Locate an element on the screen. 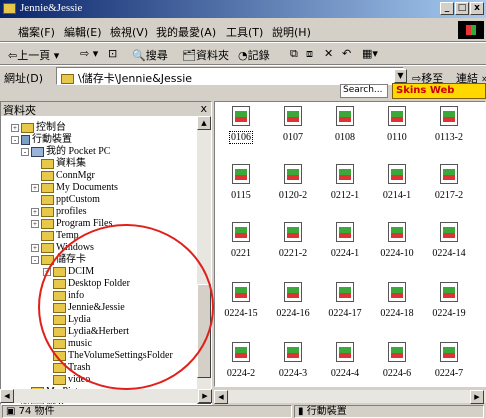  tree-node: Jennie&Jessie is located at coordinates (89, 308).